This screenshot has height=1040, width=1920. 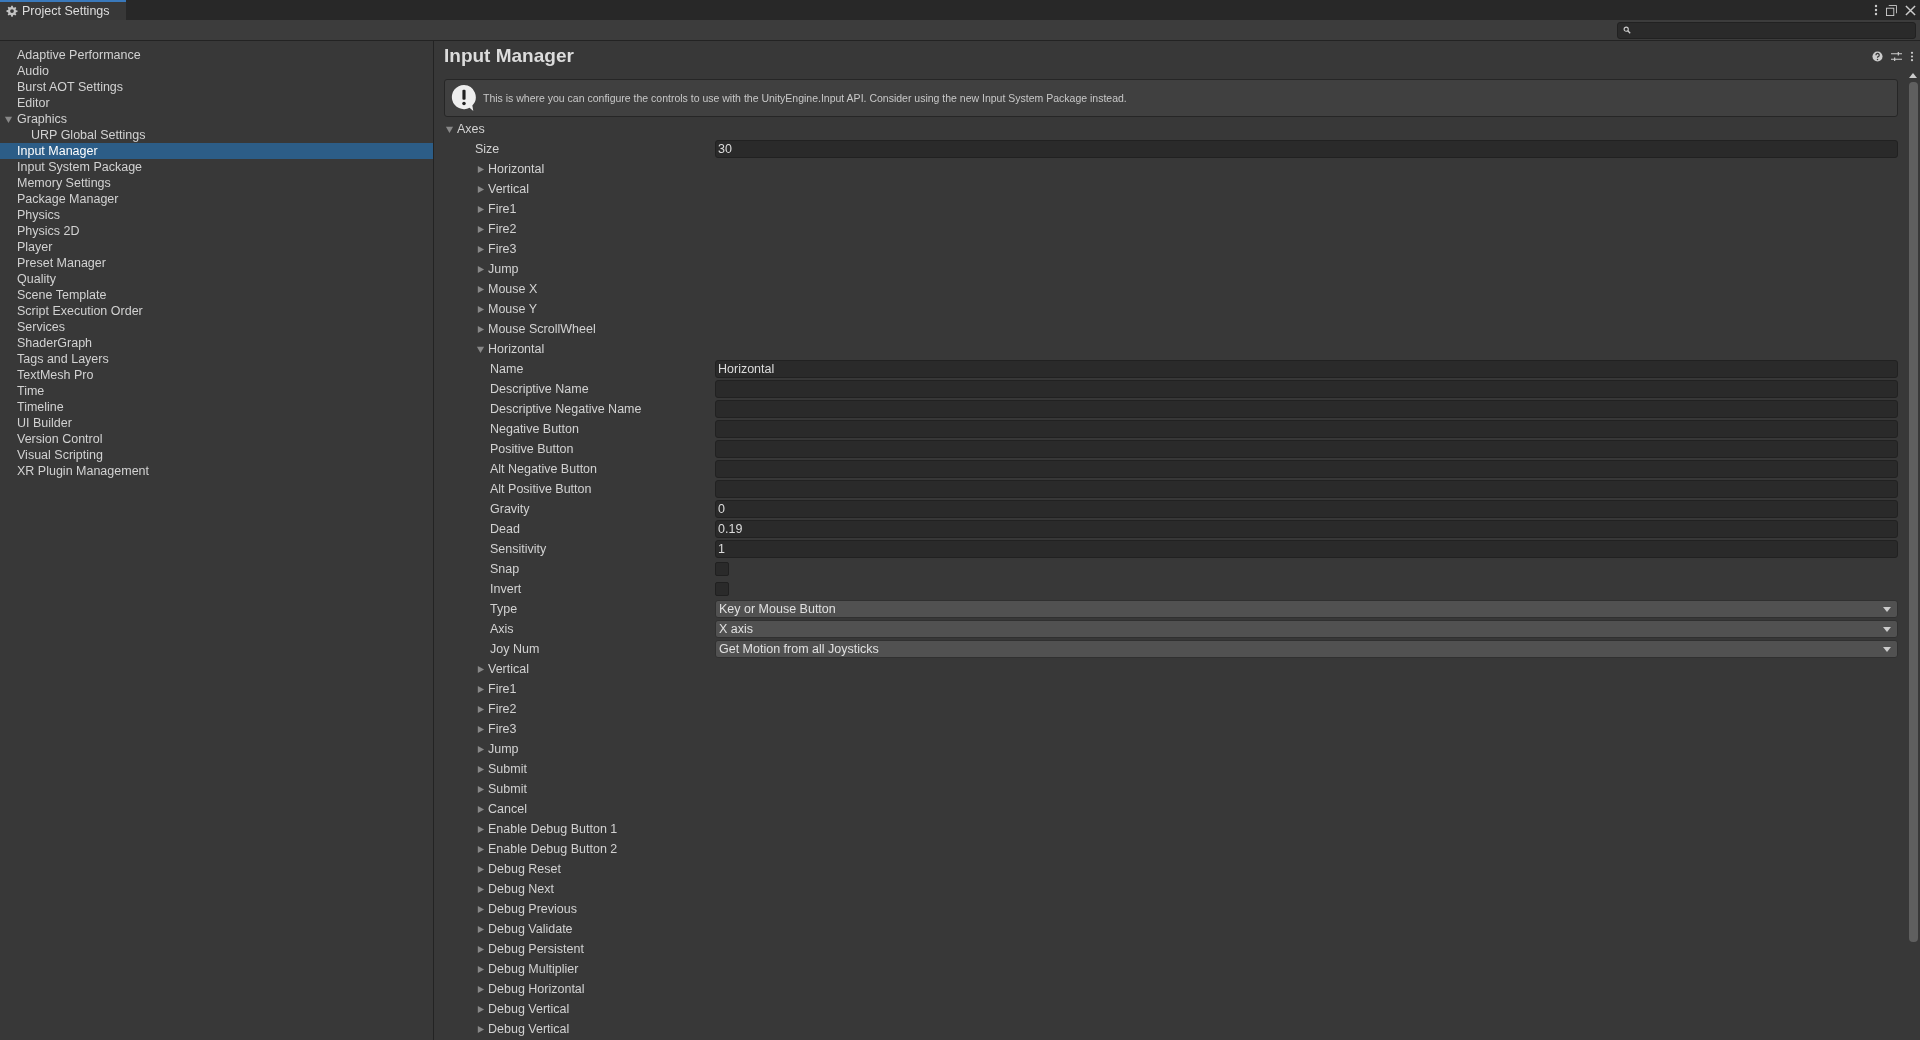 I want to click on size-field: 30, so click(x=1306, y=149).